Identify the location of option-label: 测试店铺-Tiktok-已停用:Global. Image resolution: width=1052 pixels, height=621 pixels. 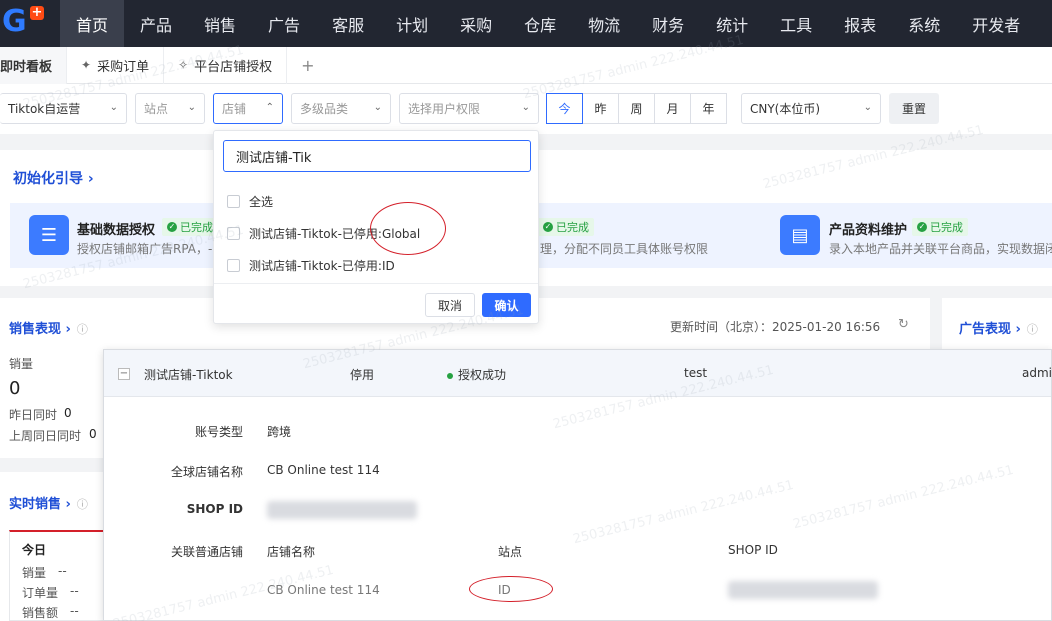
(335, 234).